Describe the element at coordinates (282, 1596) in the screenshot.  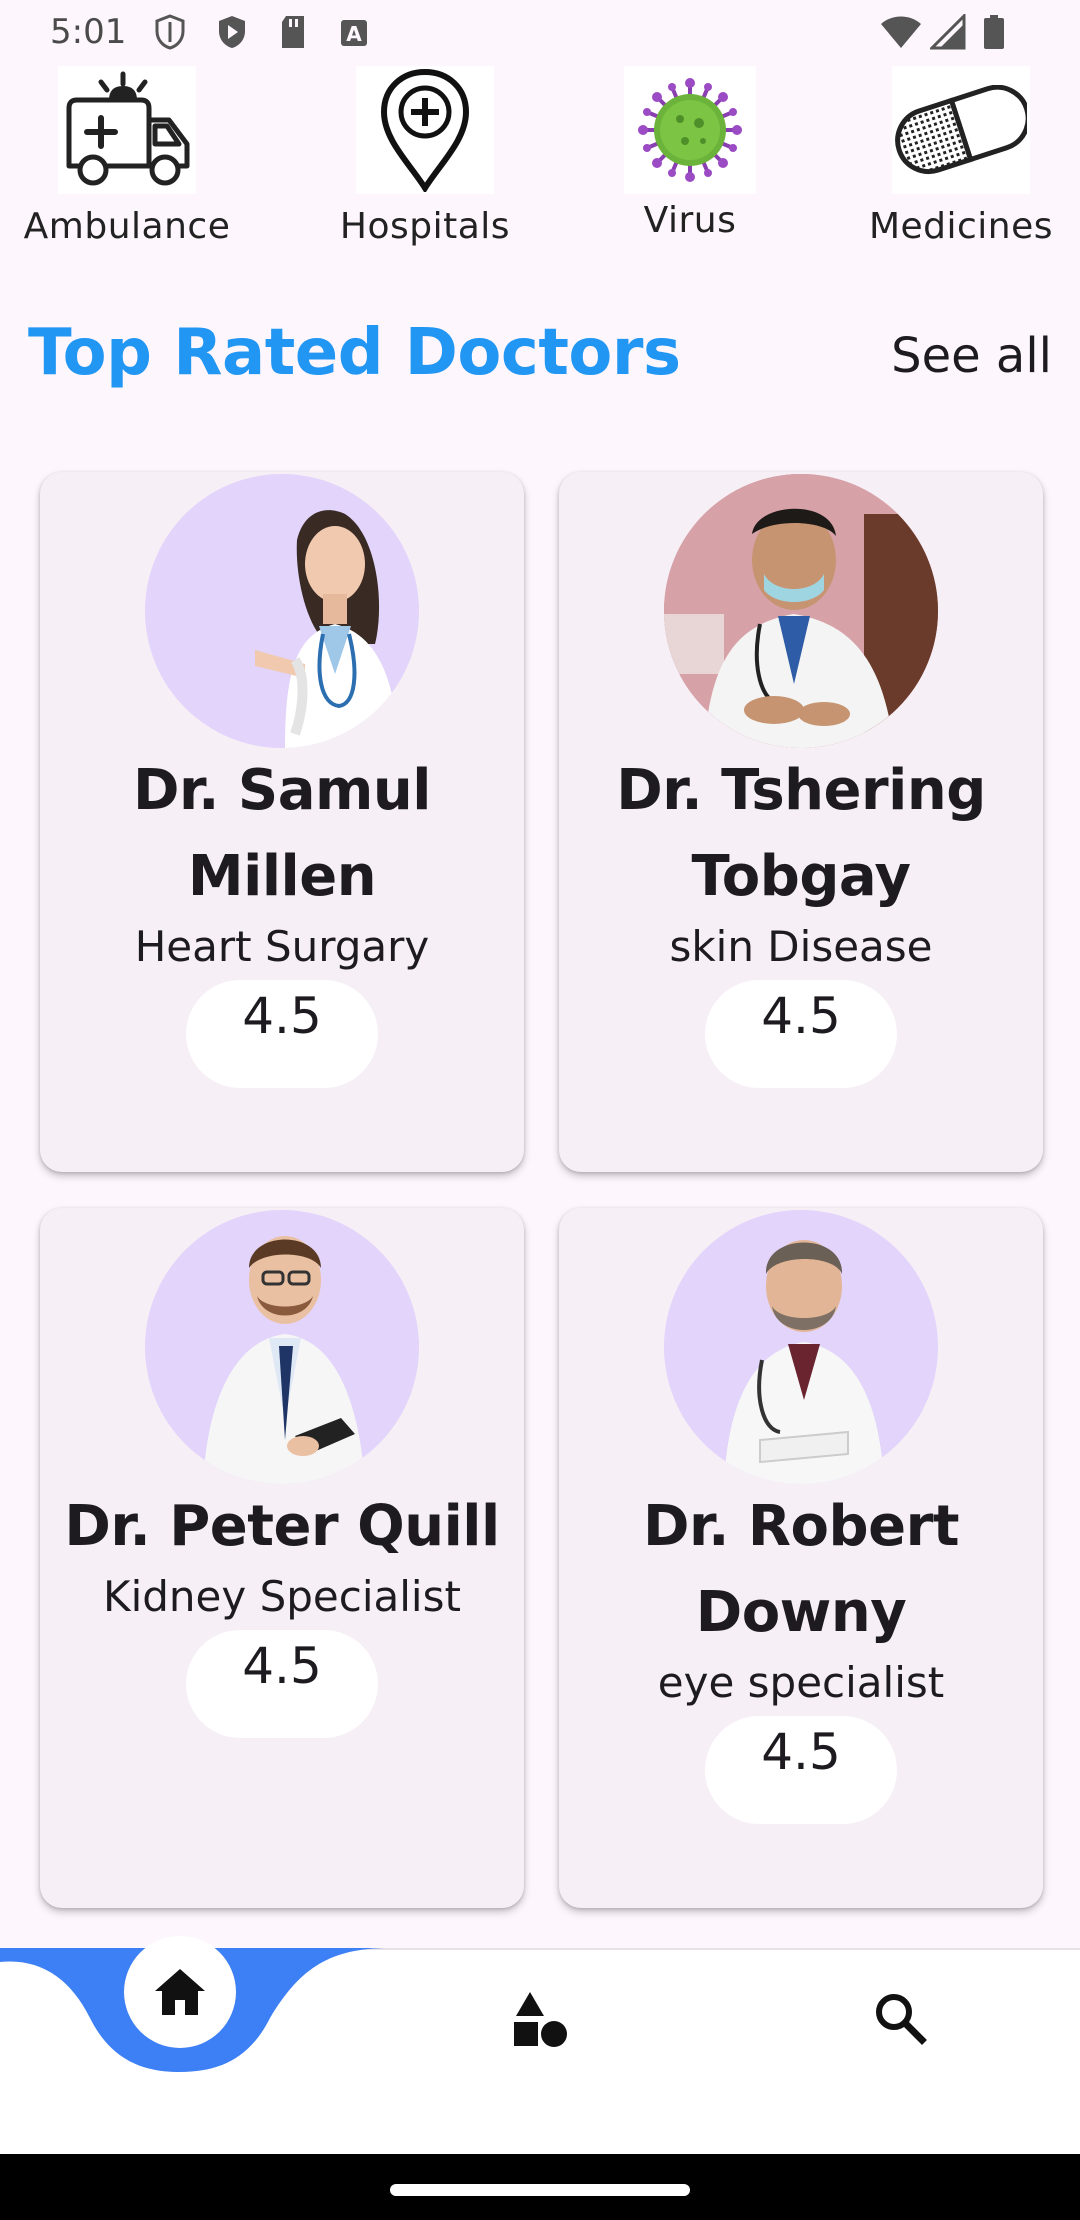
I see `doctor-specialty: Kidney Specialist` at that location.